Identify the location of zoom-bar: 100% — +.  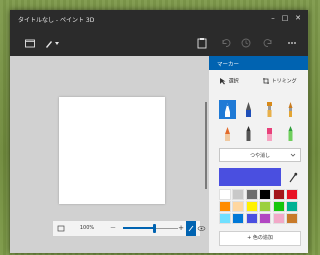
(129, 228).